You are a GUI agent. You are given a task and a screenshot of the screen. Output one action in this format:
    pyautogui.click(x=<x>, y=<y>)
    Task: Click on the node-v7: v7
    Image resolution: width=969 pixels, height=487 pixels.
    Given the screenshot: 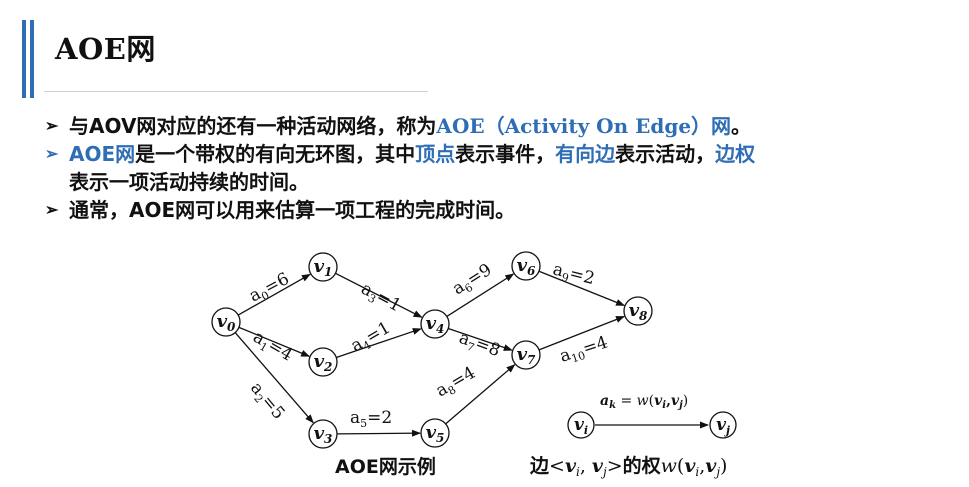 What is the action you would take?
    pyautogui.click(x=526, y=355)
    